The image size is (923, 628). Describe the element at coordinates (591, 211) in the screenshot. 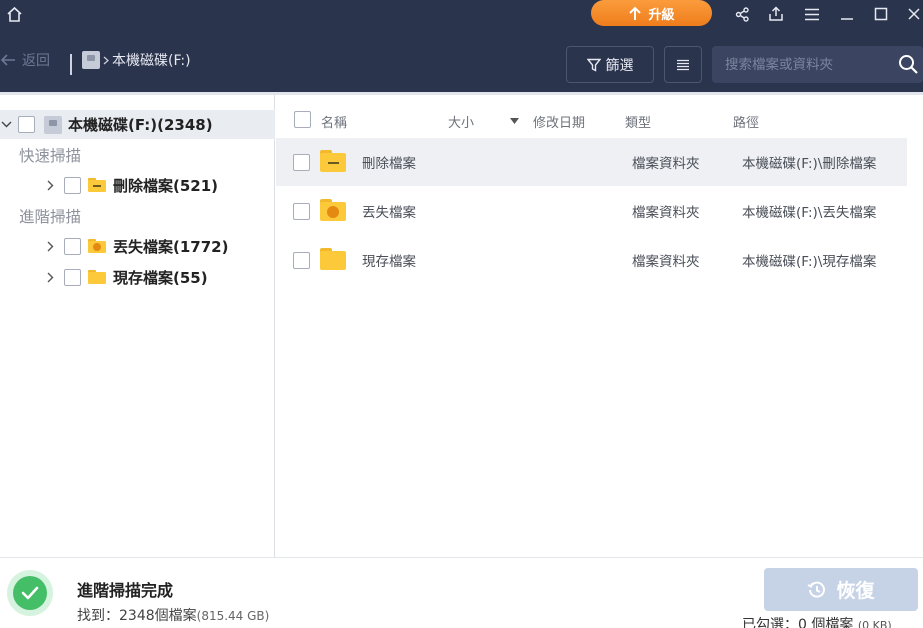

I see `table-row: 丟失檔案 檔案資料夾 本機磁碟(F:)\丟失檔案` at that location.